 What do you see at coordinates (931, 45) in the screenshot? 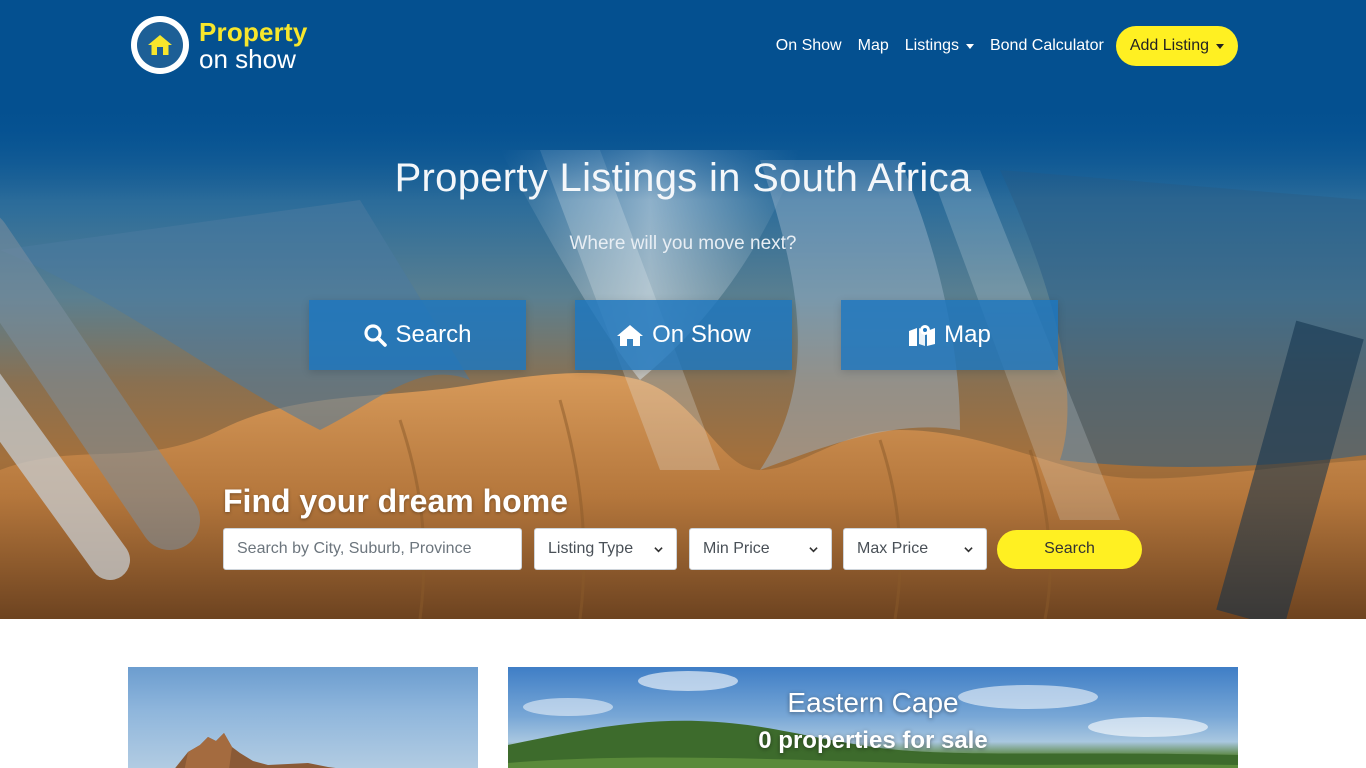
I see `nav-listings-label: Listings` at bounding box center [931, 45].